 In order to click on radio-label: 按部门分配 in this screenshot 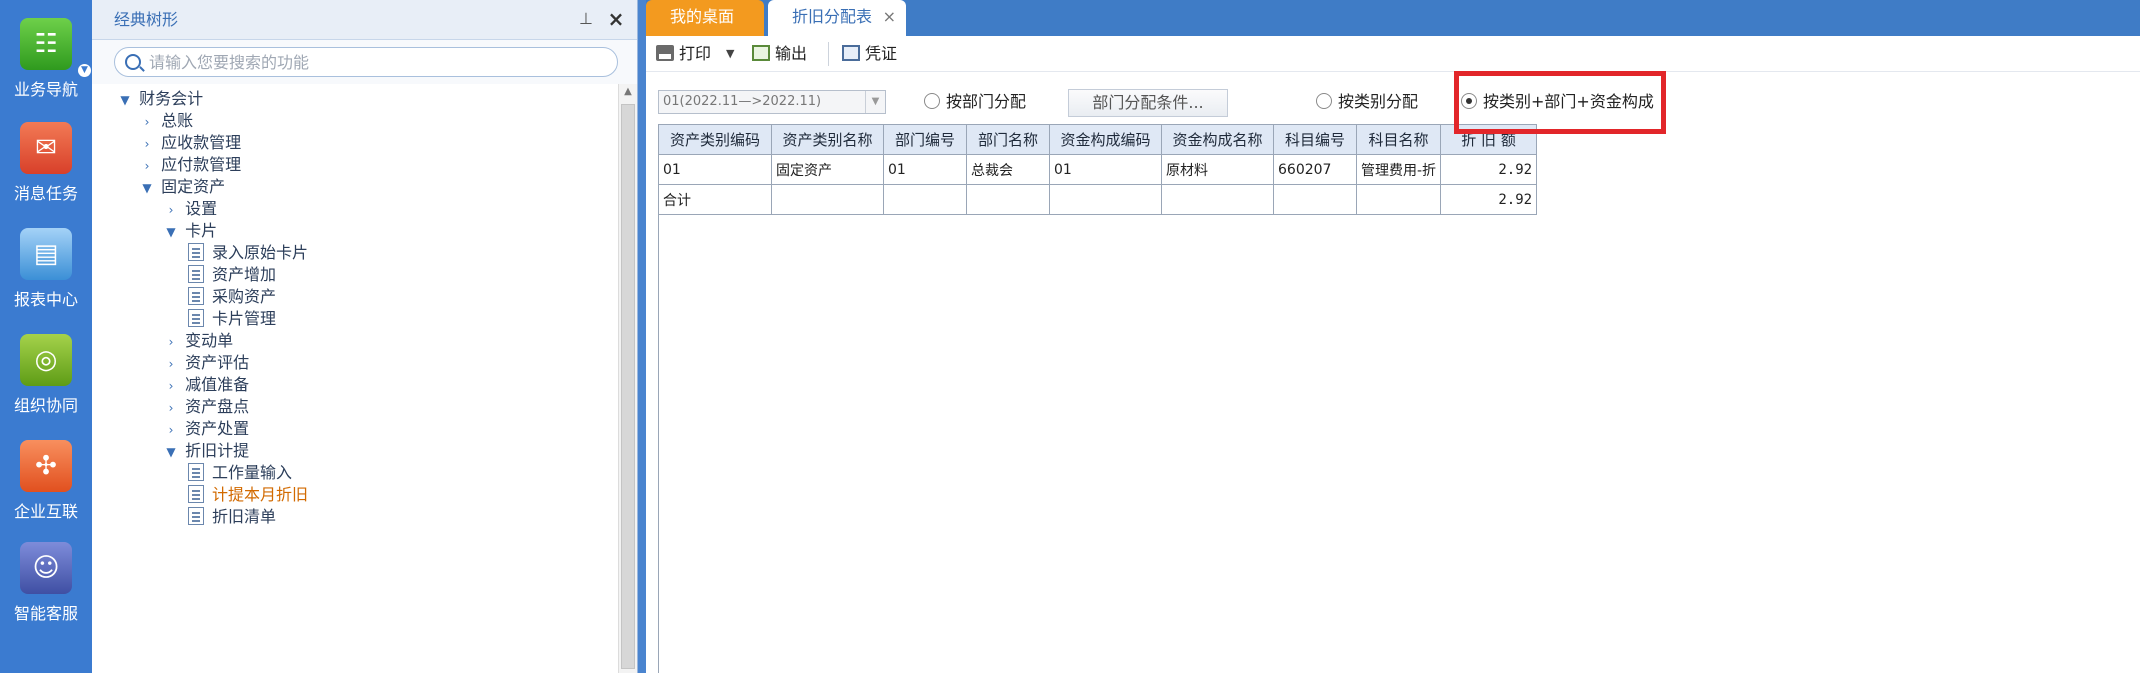, I will do `click(986, 101)`.